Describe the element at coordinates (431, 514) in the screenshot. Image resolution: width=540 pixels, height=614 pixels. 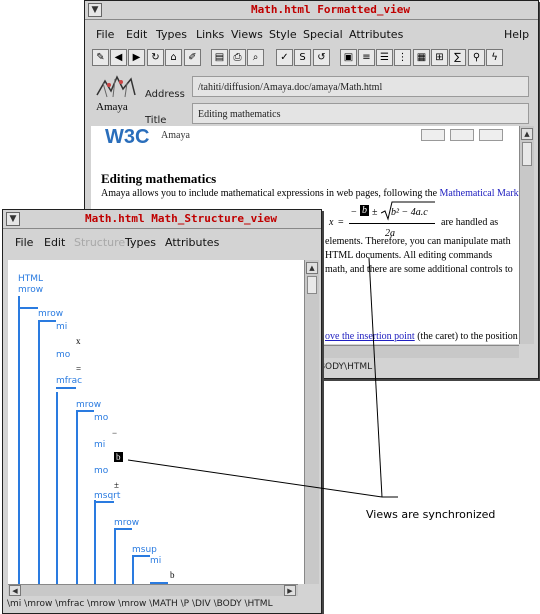
I see `annotation-label: Views are synchronized` at that location.